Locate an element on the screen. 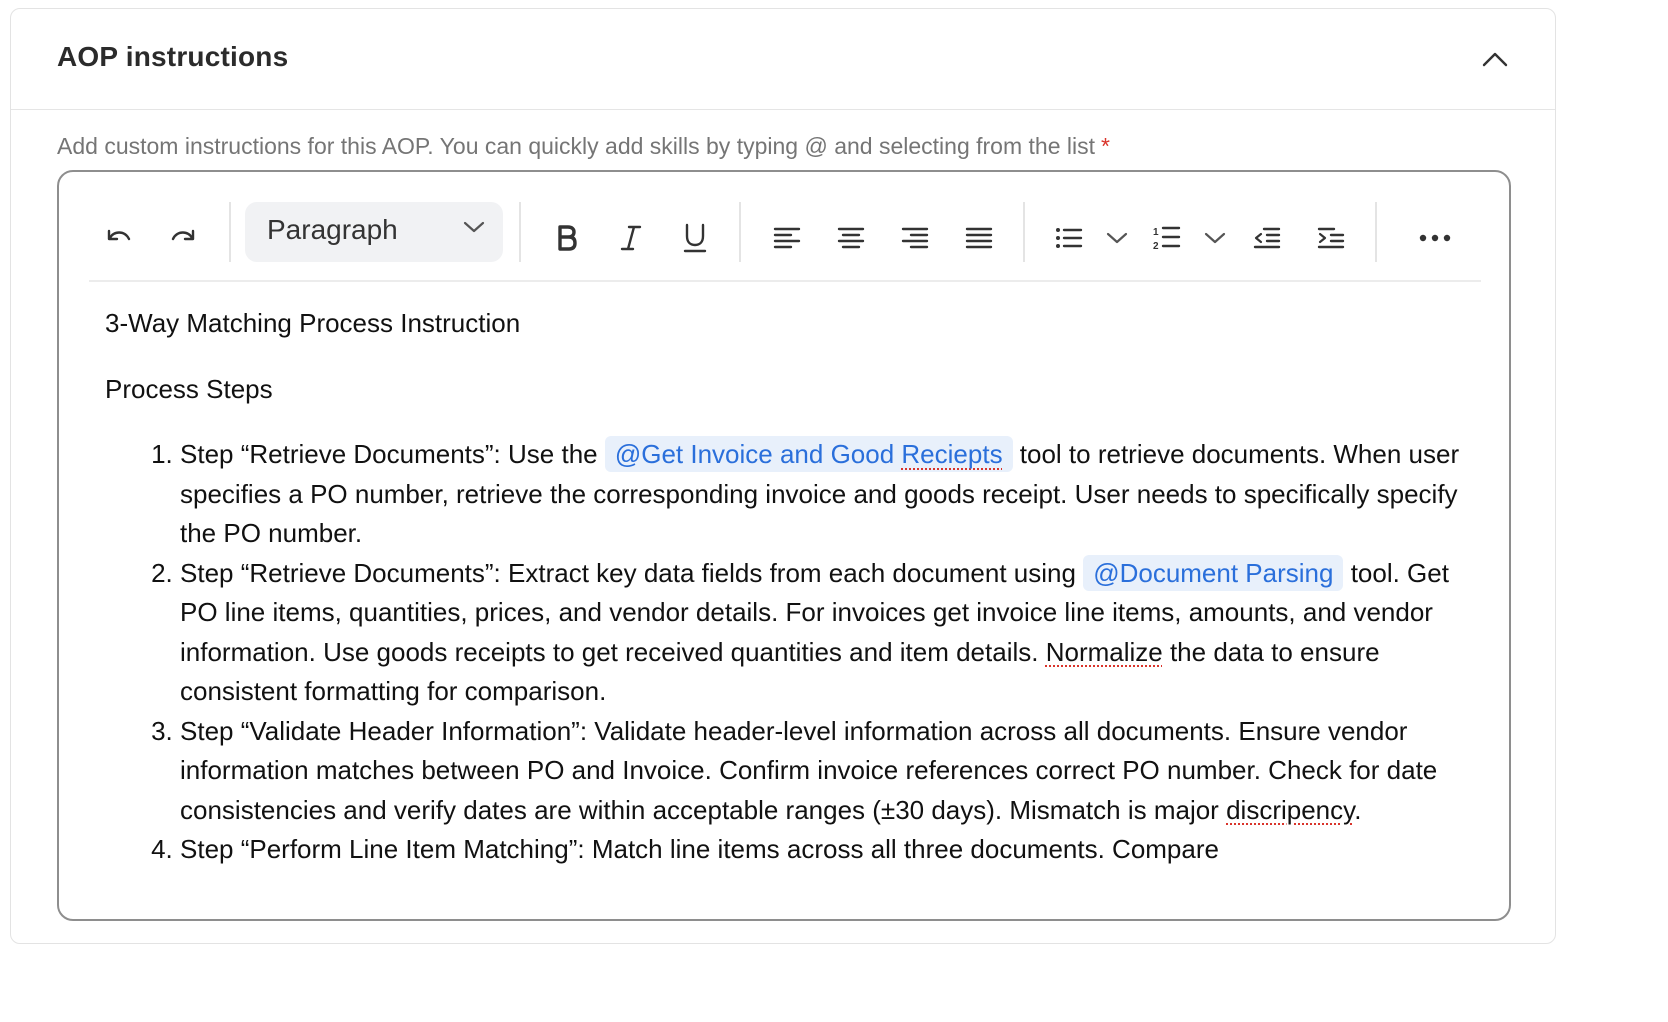 The width and height of the screenshot is (1668, 1022). bold-icon is located at coordinates (567, 238).